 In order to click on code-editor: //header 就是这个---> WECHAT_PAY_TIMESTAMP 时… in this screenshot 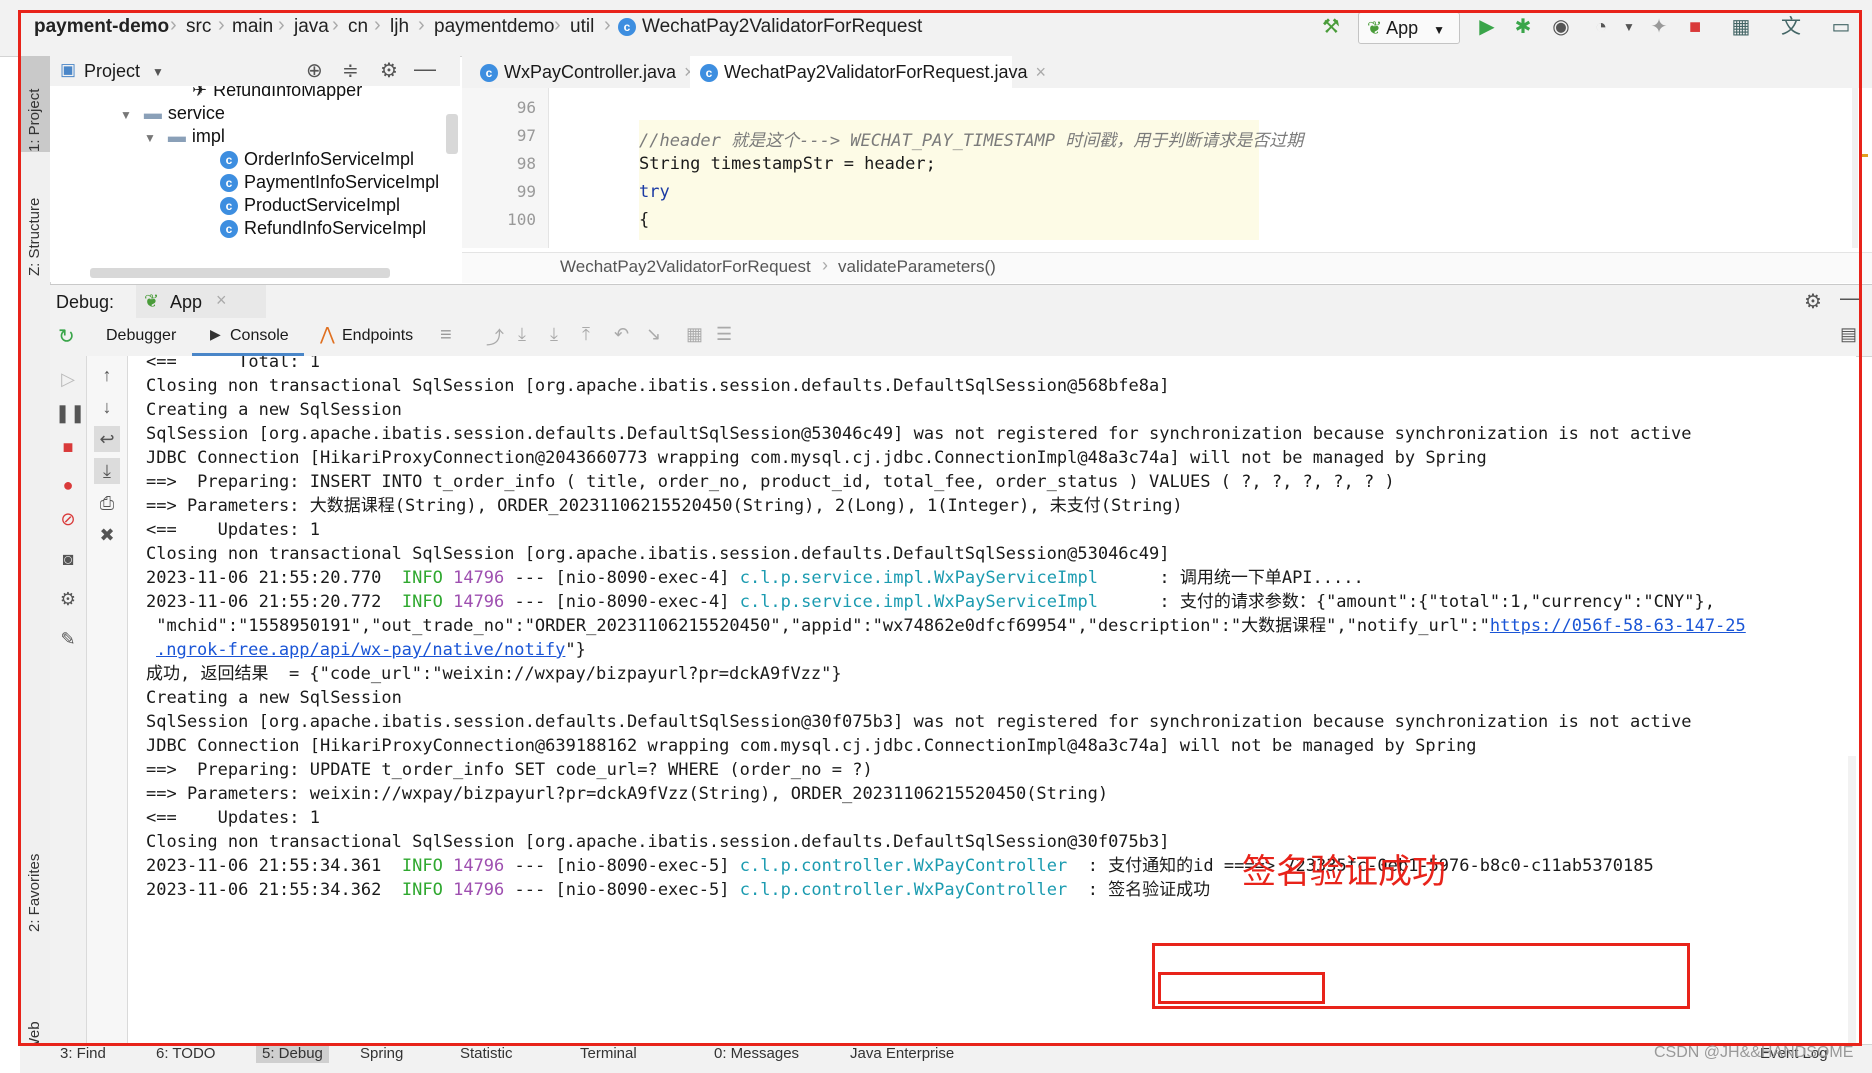, I will do `click(1210, 168)`.